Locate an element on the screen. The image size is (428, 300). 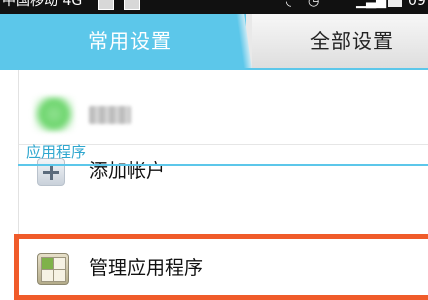
status-bar: 中国移动 4G ◟ ◷ ▁▃▅ 09 is located at coordinates (214, 7).